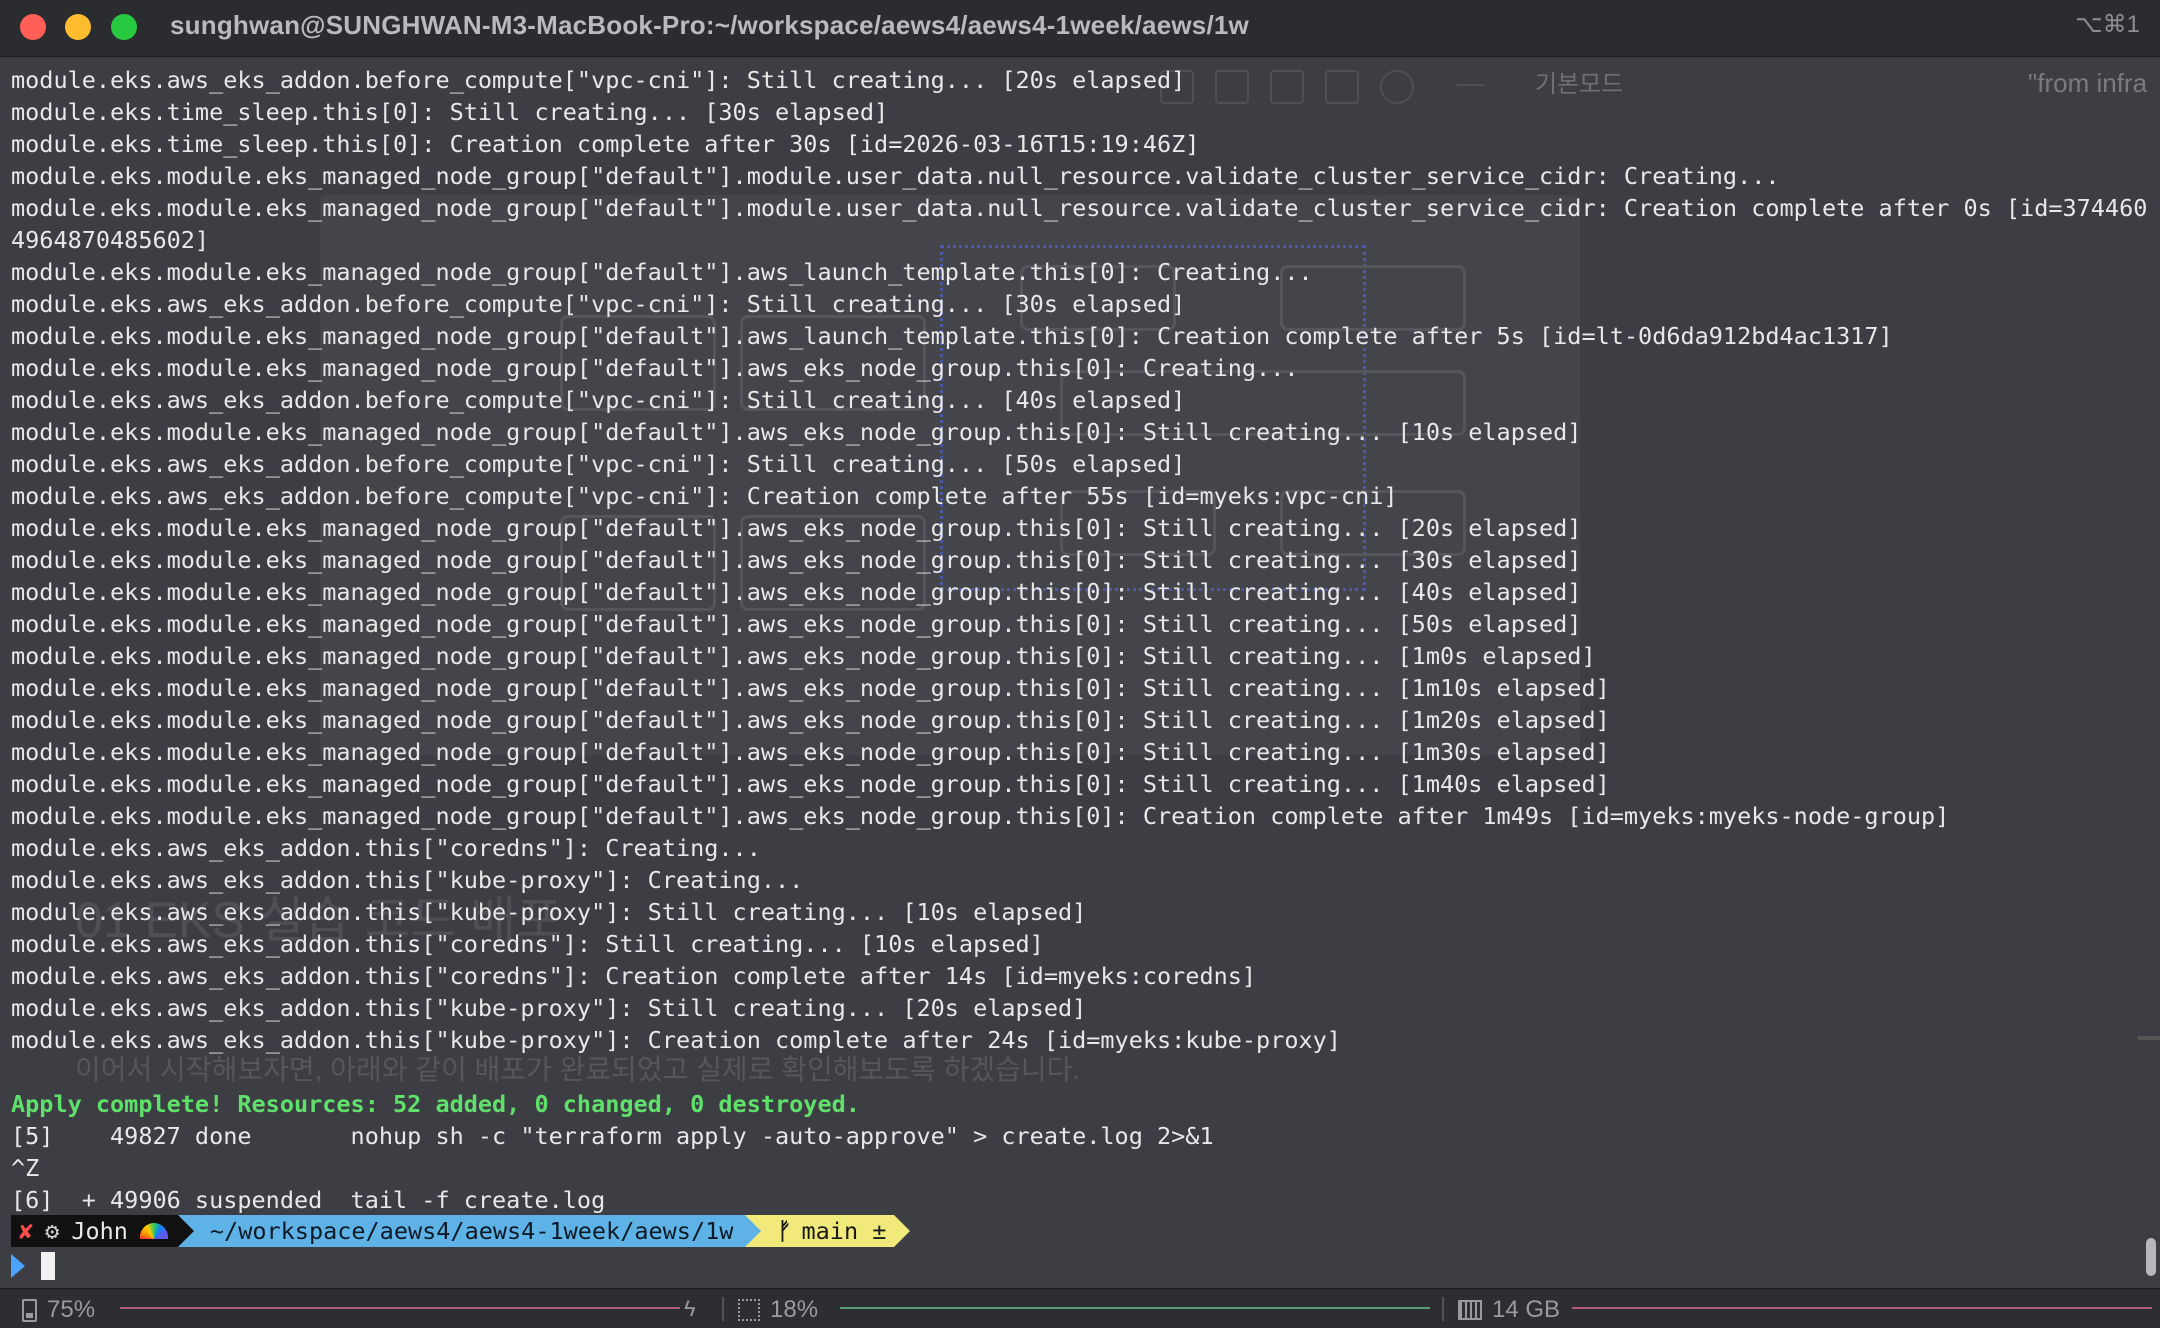 The height and width of the screenshot is (1328, 2160). I want to click on cpu-icon, so click(749, 1310).